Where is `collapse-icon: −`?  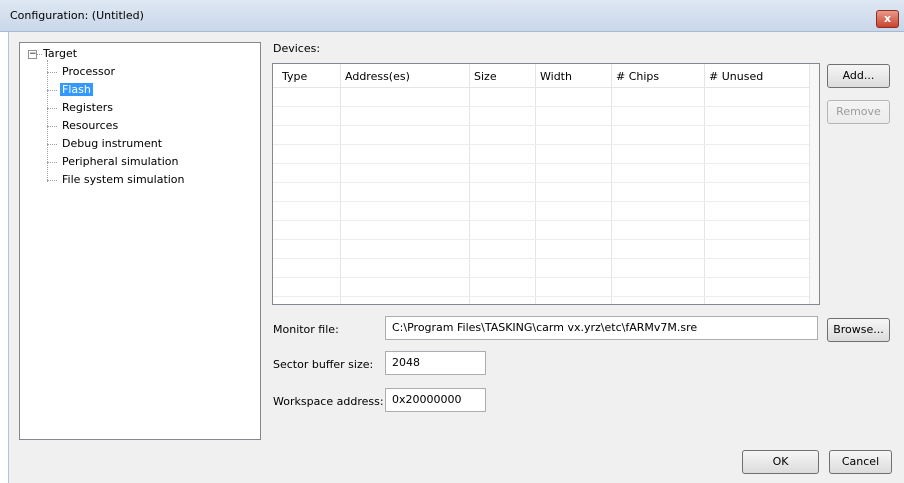
collapse-icon: − is located at coordinates (32, 54).